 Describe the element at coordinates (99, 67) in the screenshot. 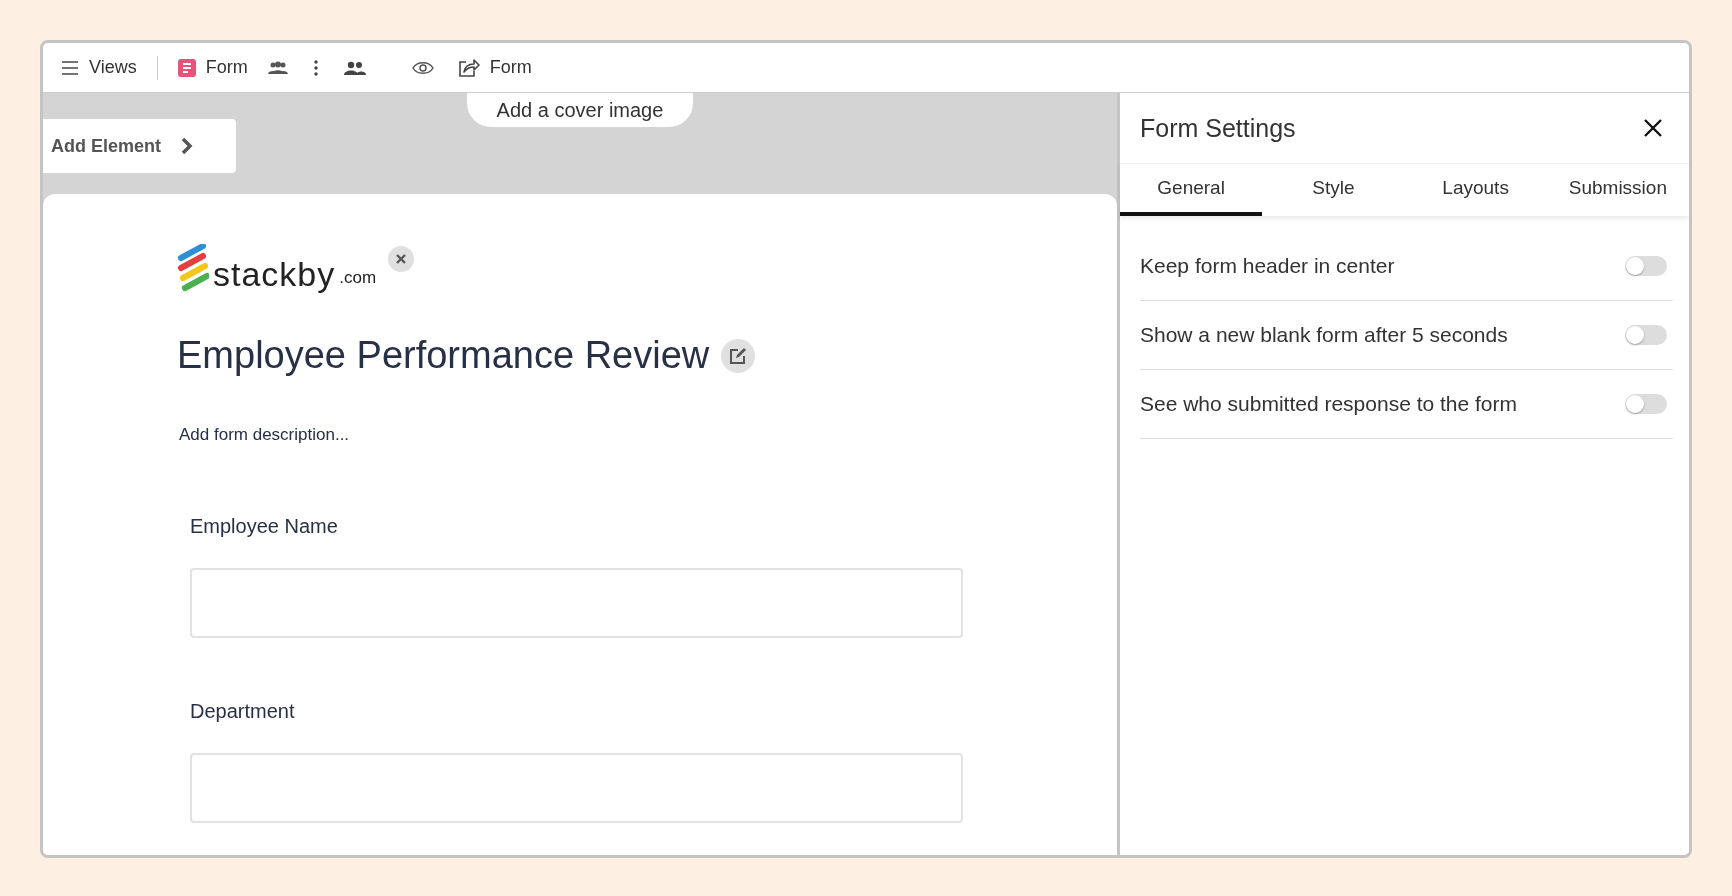

I see `views-button: Views` at that location.